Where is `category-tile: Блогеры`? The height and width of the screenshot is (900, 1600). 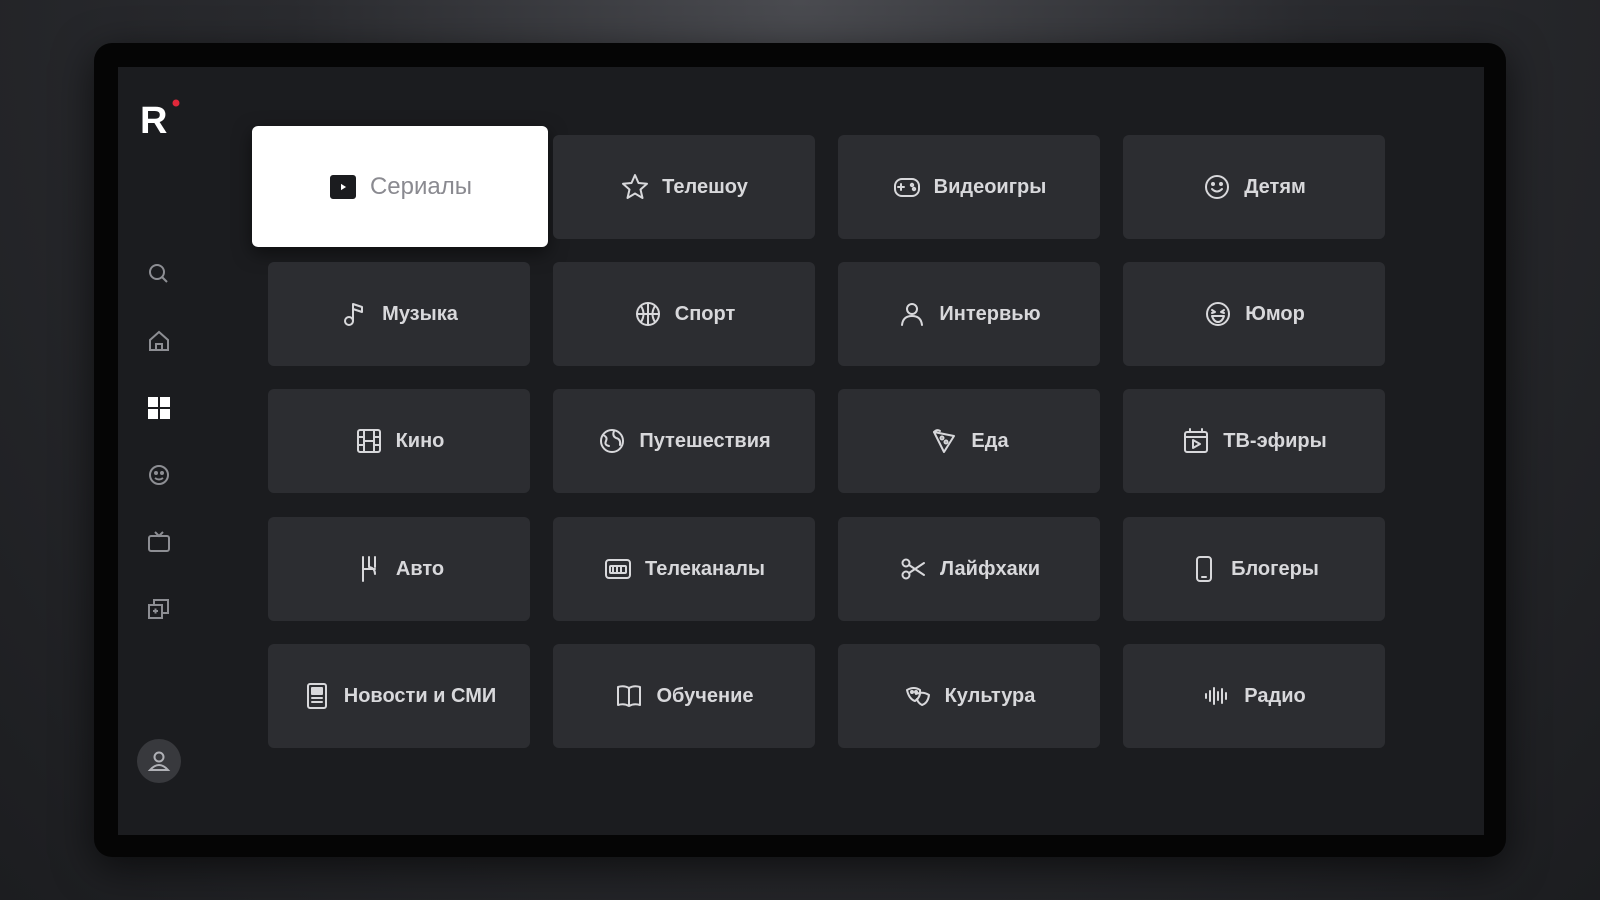 category-tile: Блогеры is located at coordinates (1254, 569).